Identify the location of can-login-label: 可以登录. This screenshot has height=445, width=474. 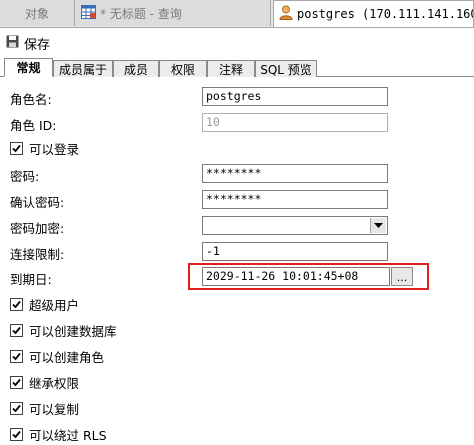
(54, 149).